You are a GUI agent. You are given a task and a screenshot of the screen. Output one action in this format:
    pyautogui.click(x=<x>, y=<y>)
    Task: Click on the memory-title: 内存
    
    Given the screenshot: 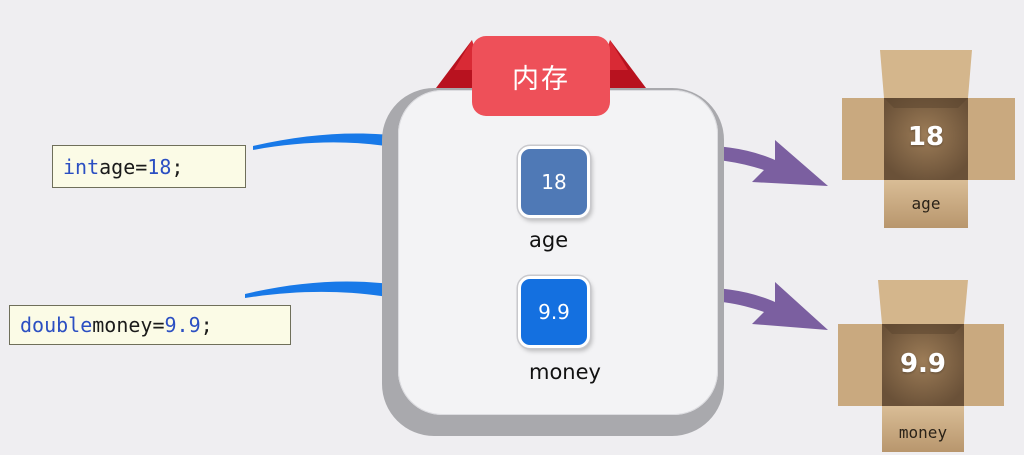 What is the action you would take?
    pyautogui.click(x=541, y=76)
    